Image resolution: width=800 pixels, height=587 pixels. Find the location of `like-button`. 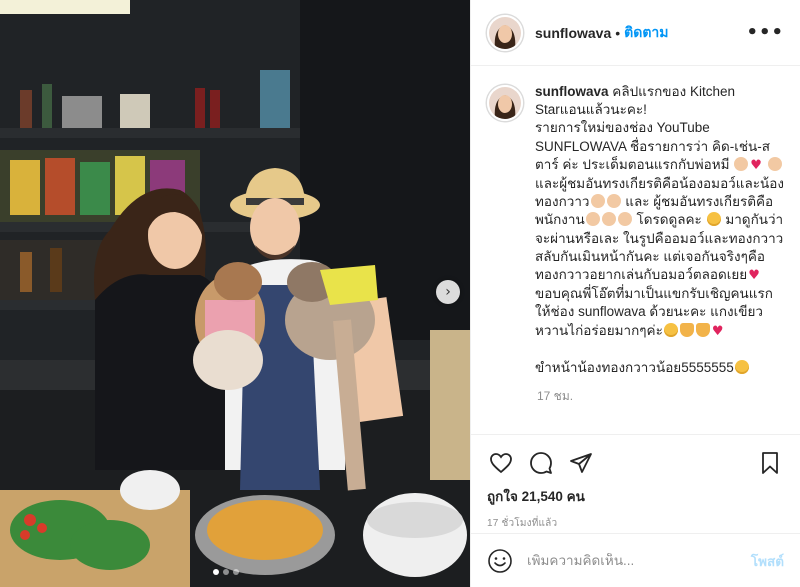

like-button is located at coordinates (501, 463).